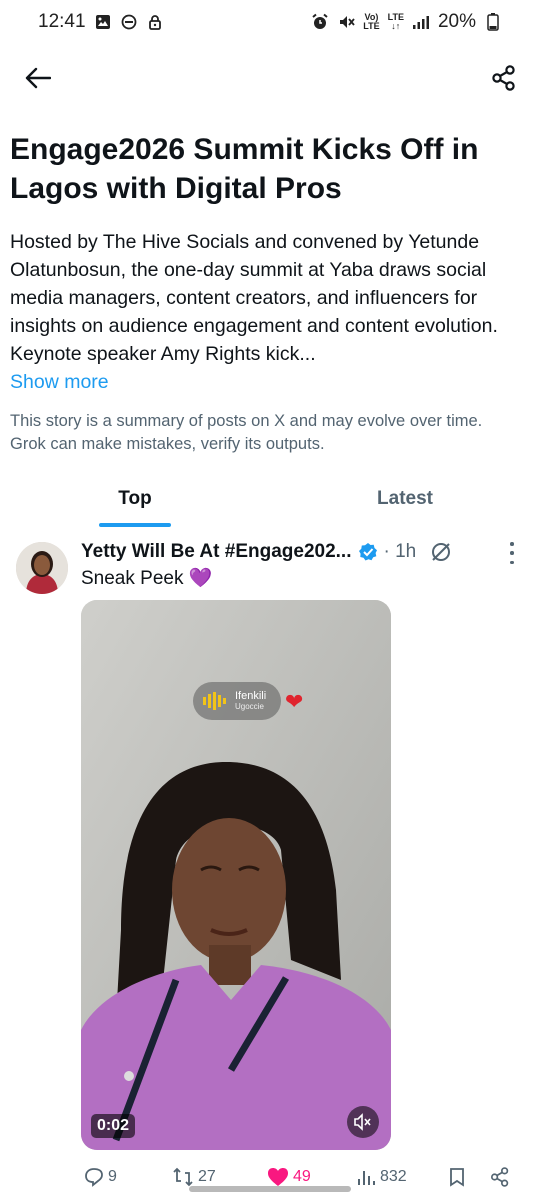  Describe the element at coordinates (405, 498) in the screenshot. I see `tab-latest-label: Latest` at that location.